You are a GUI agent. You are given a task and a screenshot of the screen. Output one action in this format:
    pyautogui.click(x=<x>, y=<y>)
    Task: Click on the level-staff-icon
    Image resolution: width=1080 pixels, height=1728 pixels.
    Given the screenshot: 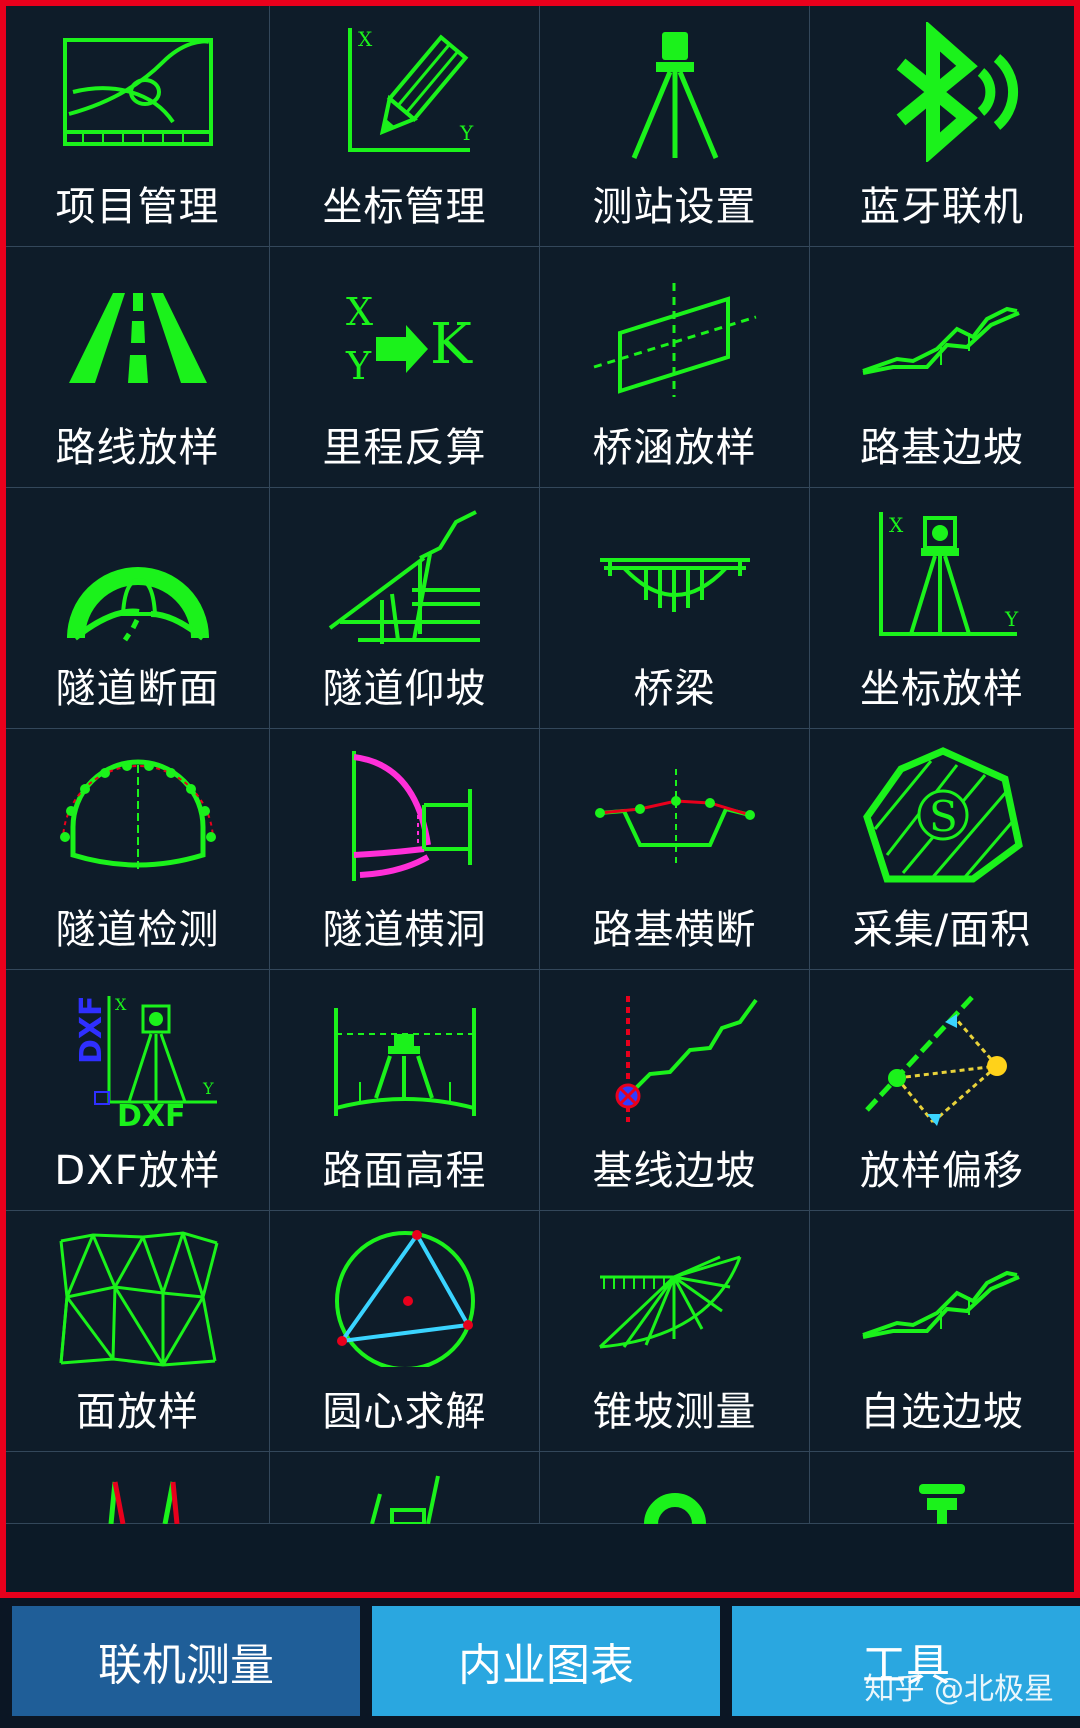 What is the action you would take?
    pyautogui.click(x=404, y=1499)
    